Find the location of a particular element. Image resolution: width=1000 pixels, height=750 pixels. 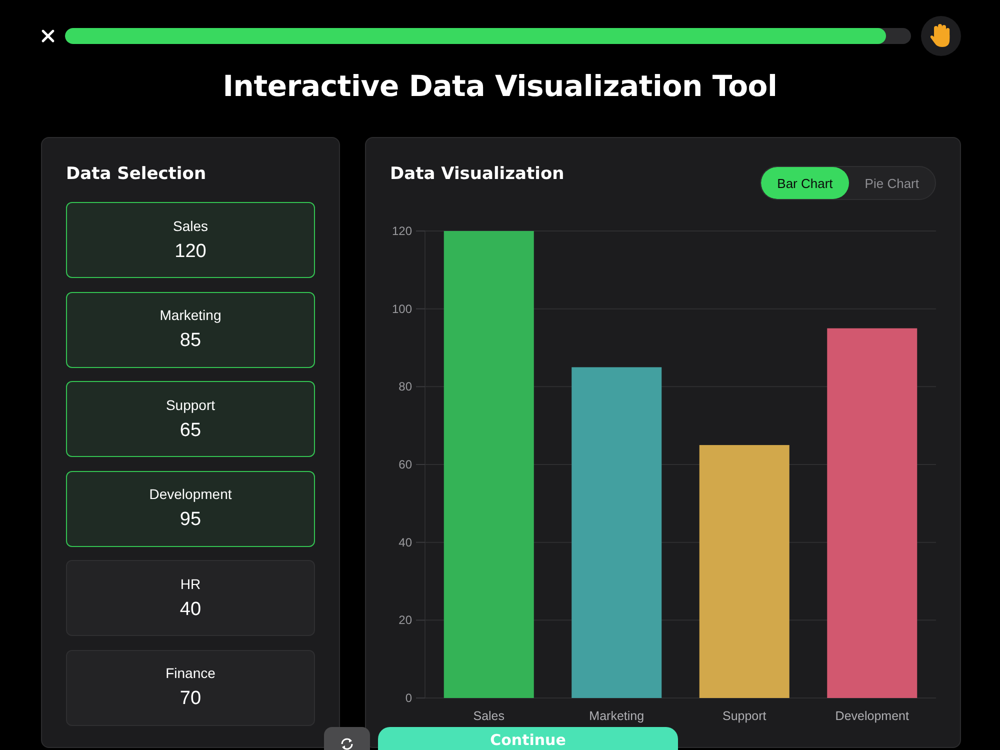

chart-type-tab: Bar Chart is located at coordinates (805, 183).